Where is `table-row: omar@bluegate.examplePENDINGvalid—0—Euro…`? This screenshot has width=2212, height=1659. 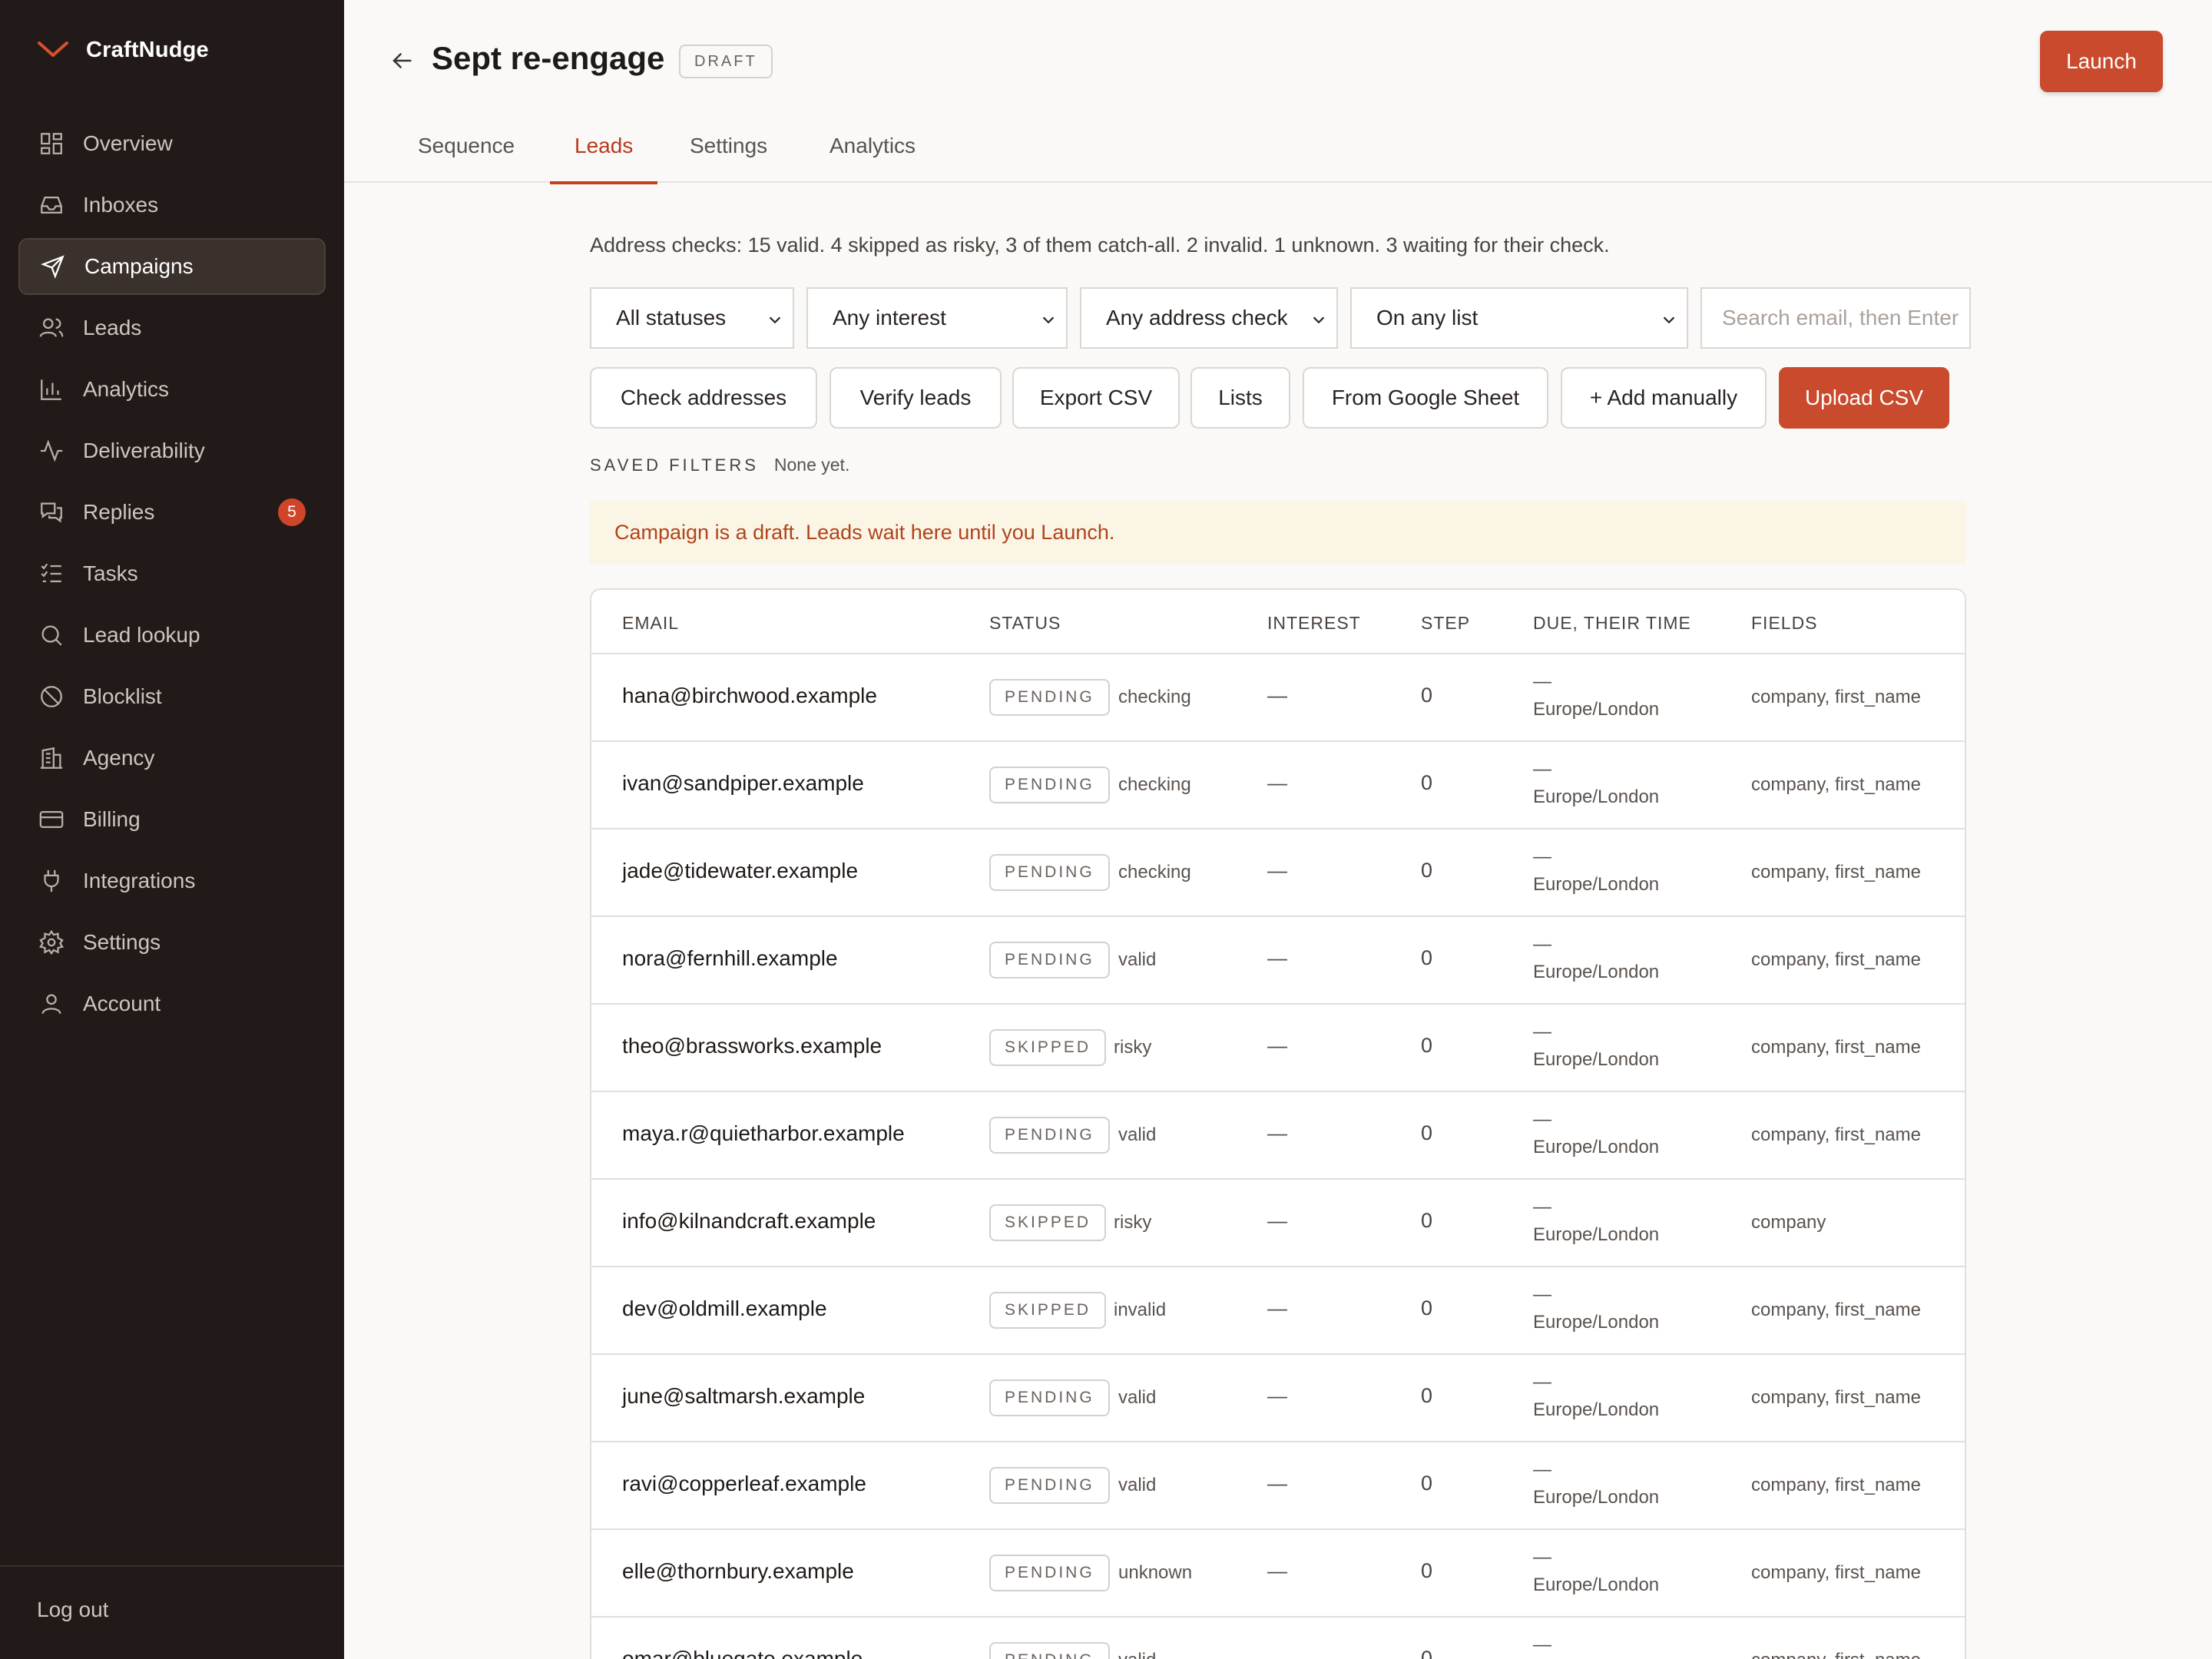 table-row: omar@bluegate.examplePENDINGvalid—0—Euro… is located at coordinates (1278, 1638).